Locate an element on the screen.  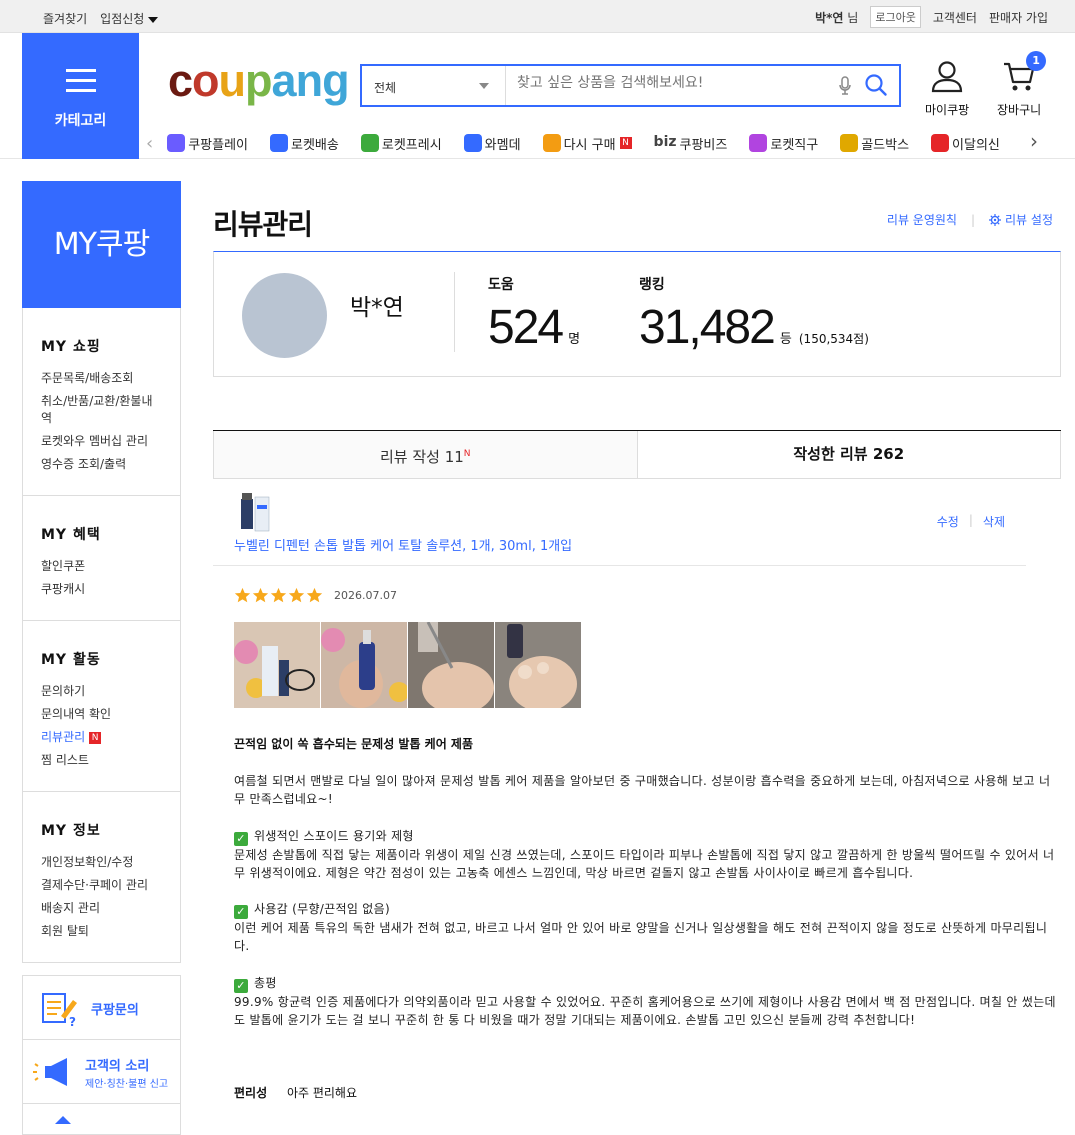
sidebar-item: 영수증 조회/출력 is located at coordinates (101, 464).